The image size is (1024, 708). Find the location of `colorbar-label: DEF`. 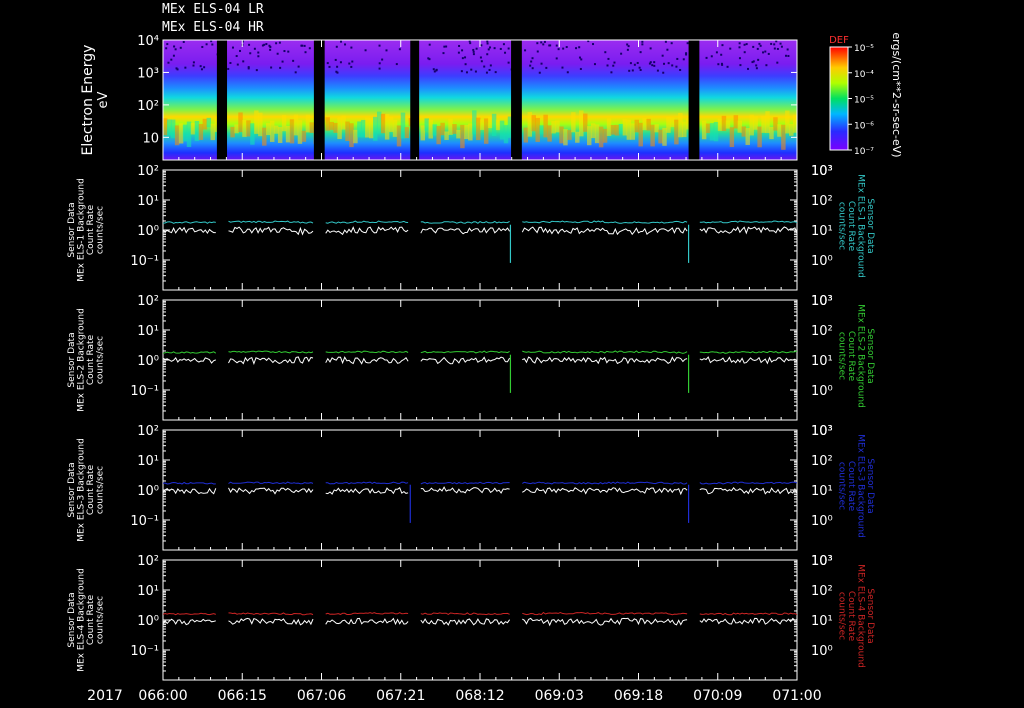

colorbar-label: DEF is located at coordinates (839, 40).